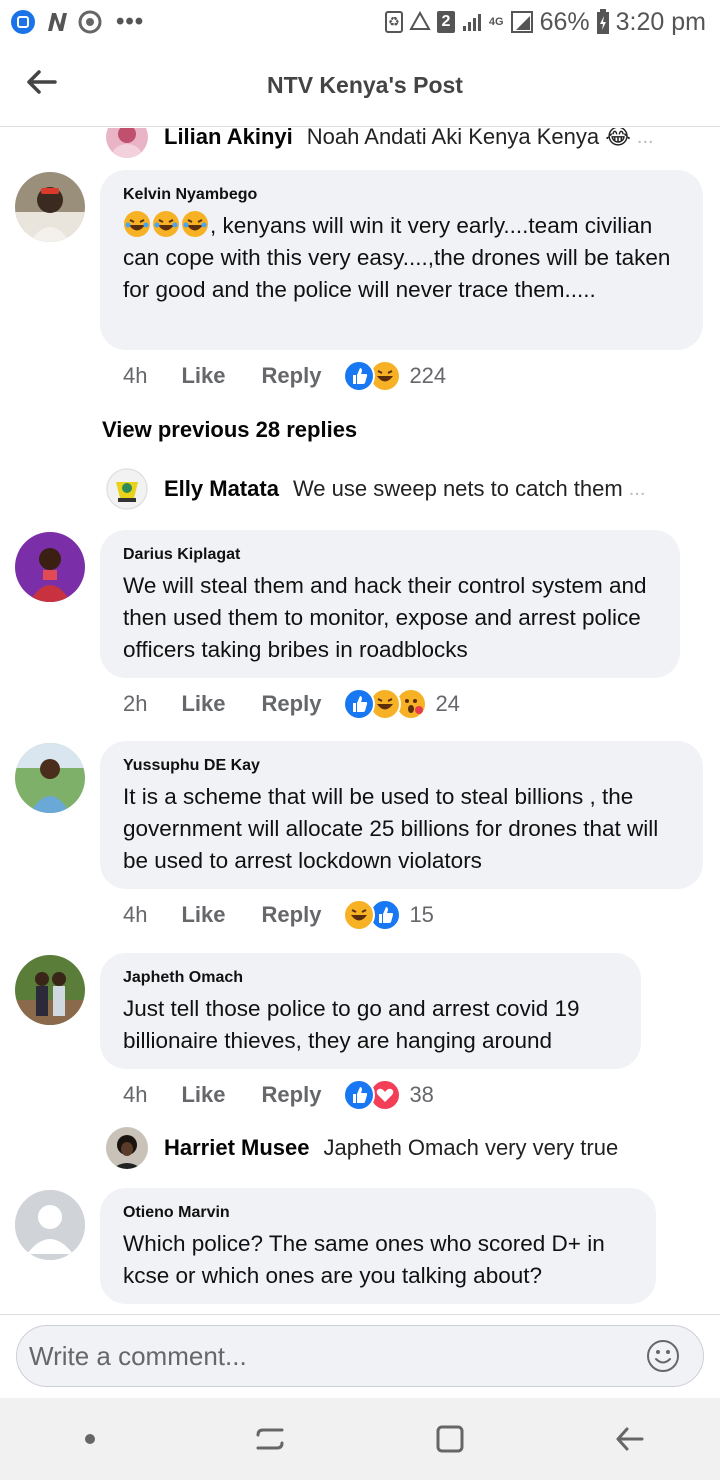  Describe the element at coordinates (630, 1439) in the screenshot. I see `back-nav-icon` at that location.